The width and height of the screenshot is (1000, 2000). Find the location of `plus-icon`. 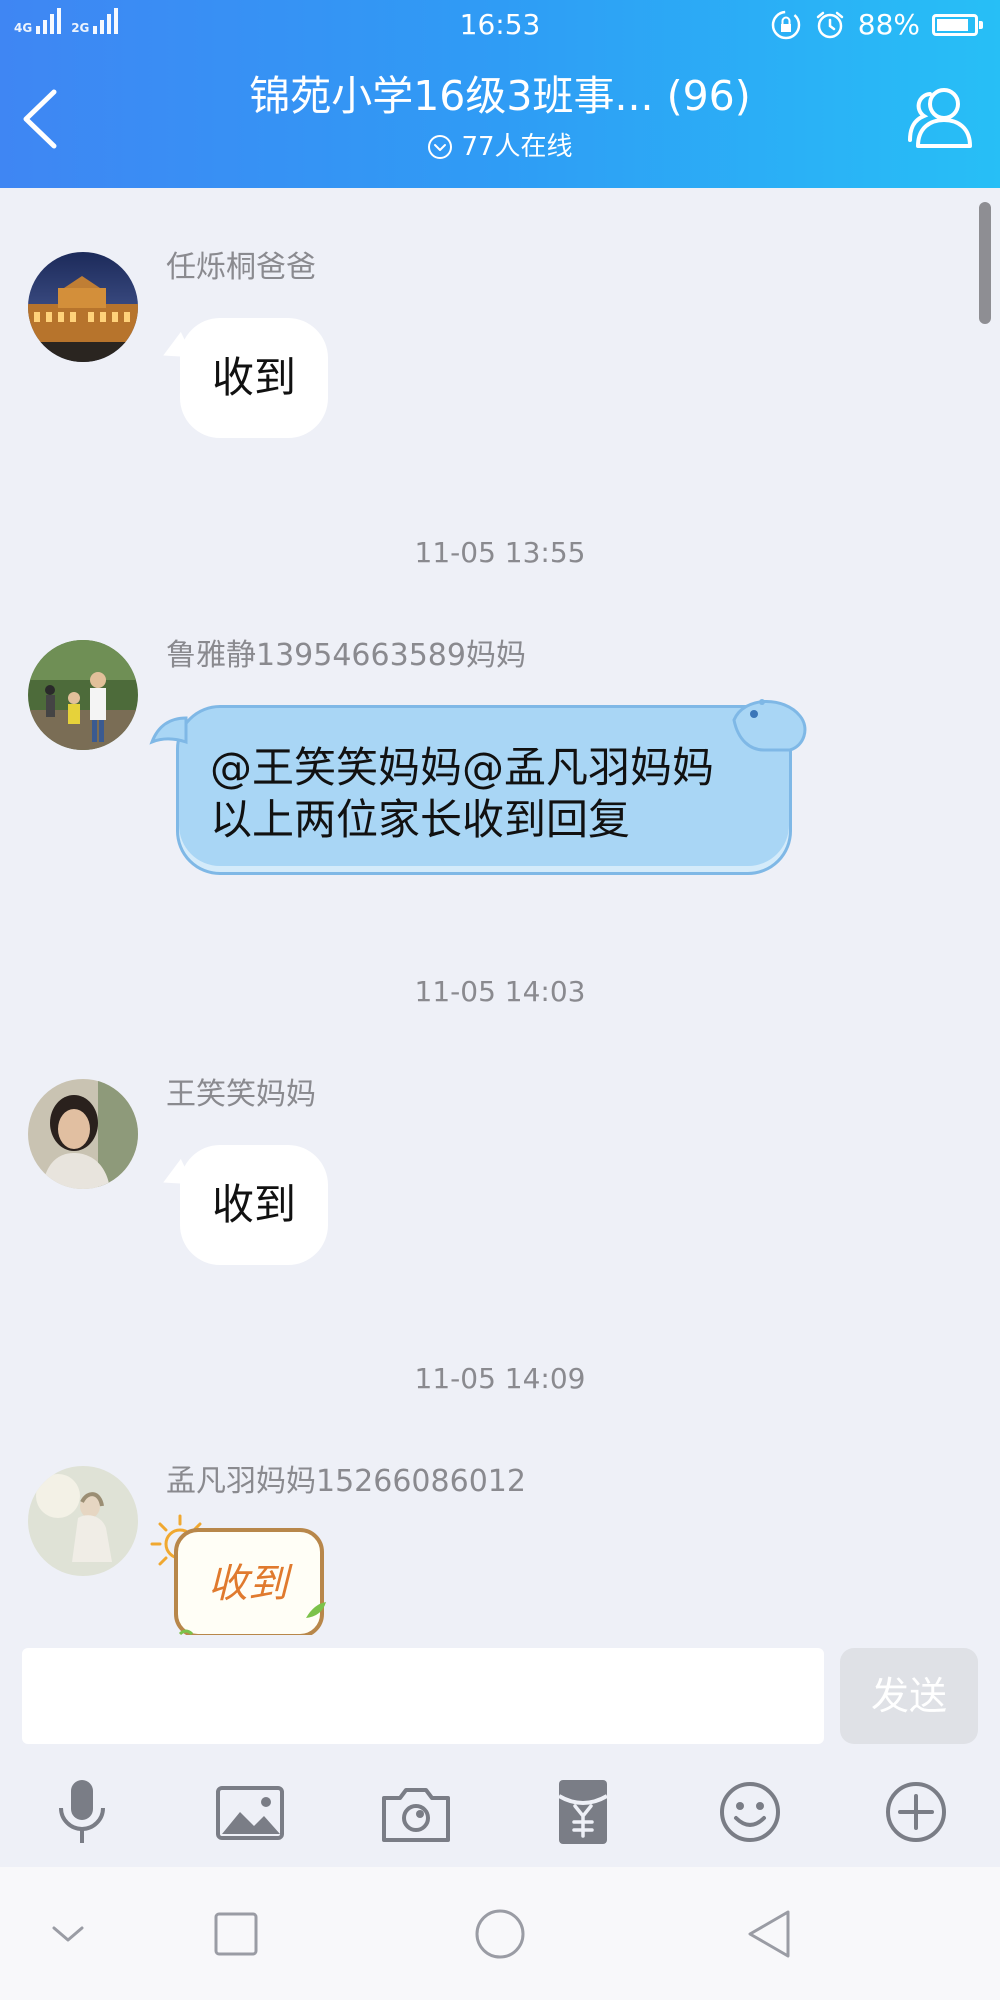

plus-icon is located at coordinates (916, 1812).